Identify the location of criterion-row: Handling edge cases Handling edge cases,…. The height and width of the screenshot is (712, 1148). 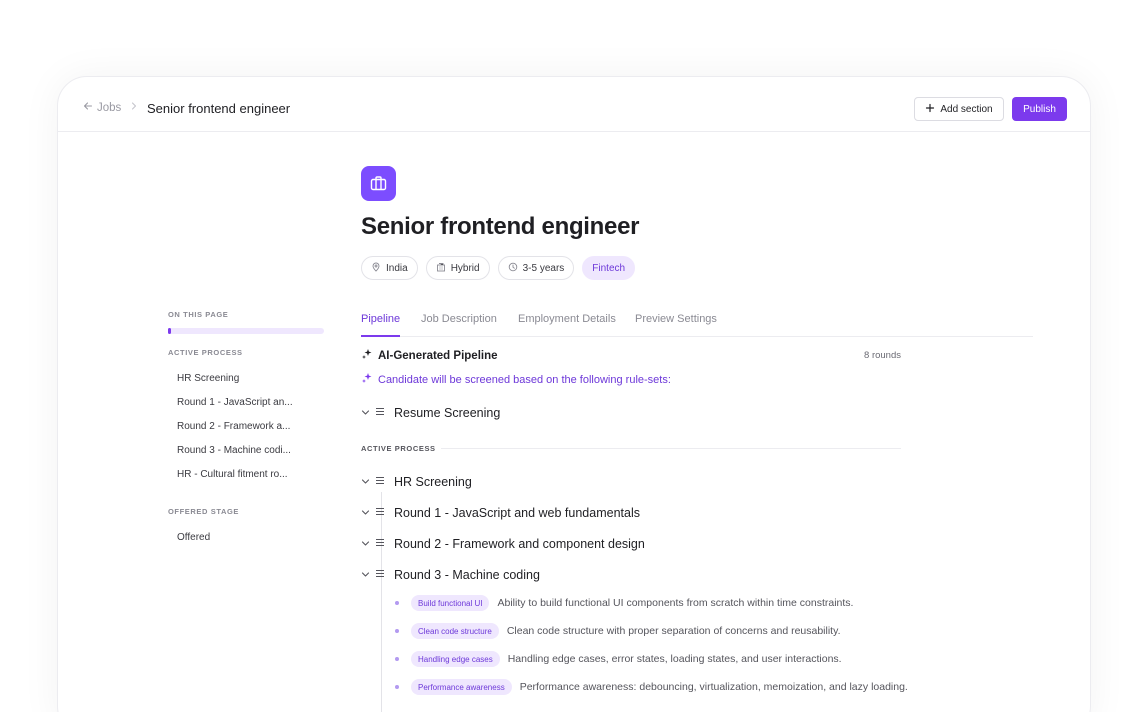
(618, 659).